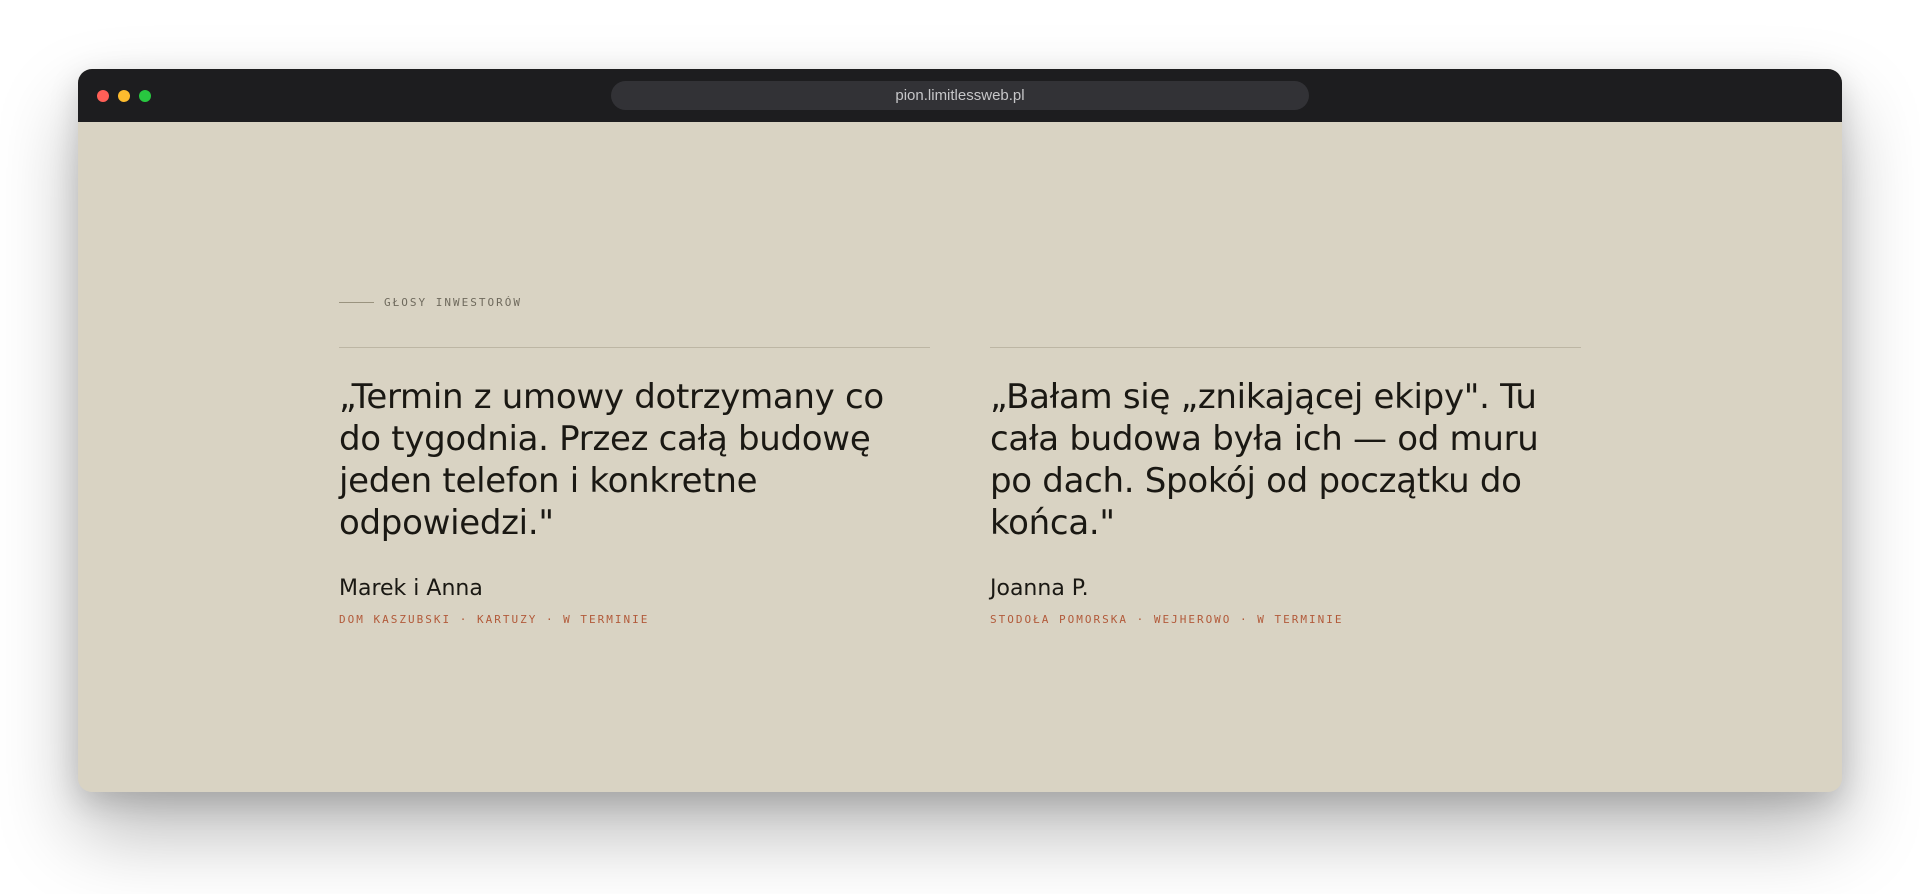  What do you see at coordinates (494, 619) in the screenshot?
I see `testimonial-meta: DOM KASZUBSKI · KARTUZY · W TERMINIE` at bounding box center [494, 619].